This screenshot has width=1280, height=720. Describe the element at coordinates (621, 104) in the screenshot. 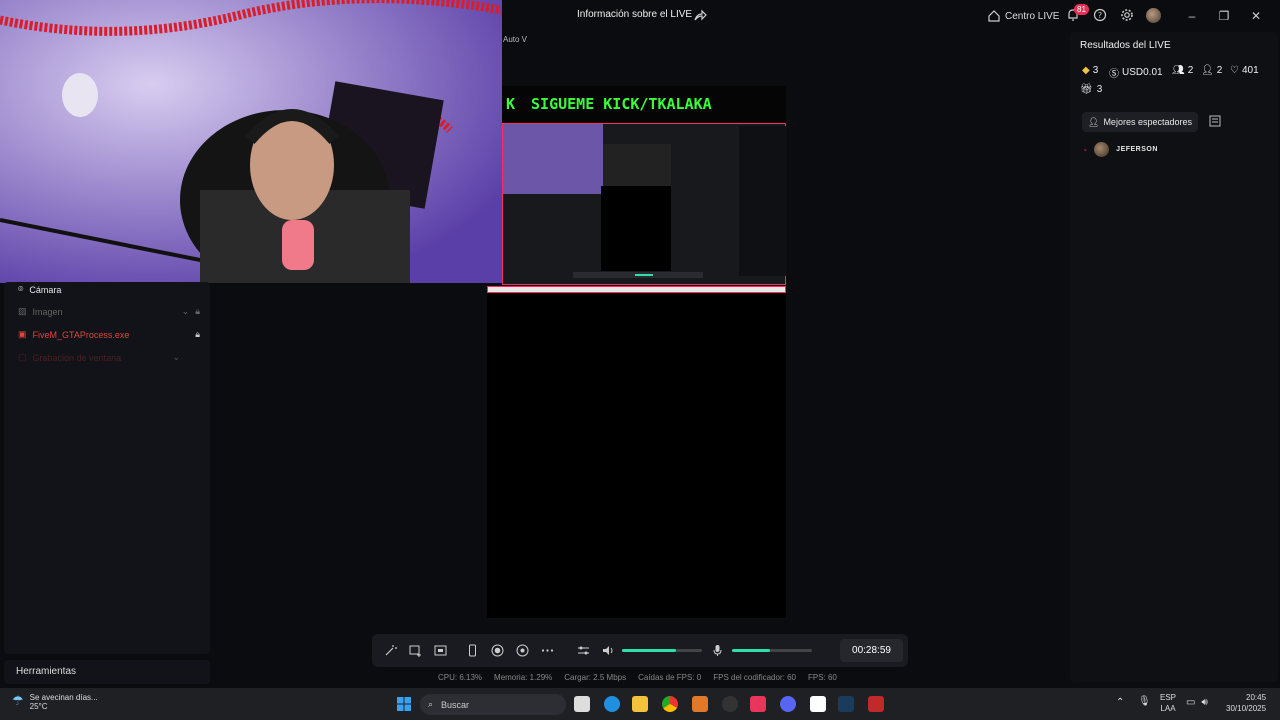

I see `banner-text: SIGUEME KICK/TKALAKA` at that location.